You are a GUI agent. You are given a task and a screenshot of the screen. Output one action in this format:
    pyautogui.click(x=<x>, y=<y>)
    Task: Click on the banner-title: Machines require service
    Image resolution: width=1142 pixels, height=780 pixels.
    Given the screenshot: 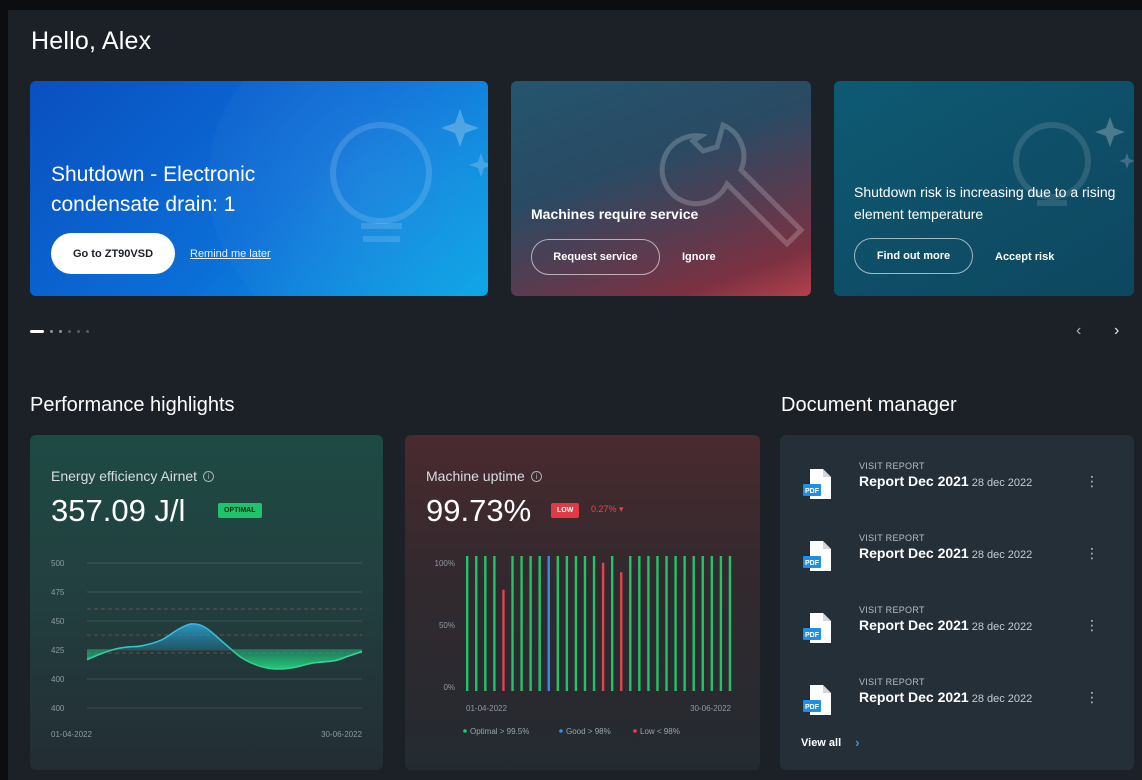 What is the action you would take?
    pyautogui.click(x=615, y=214)
    